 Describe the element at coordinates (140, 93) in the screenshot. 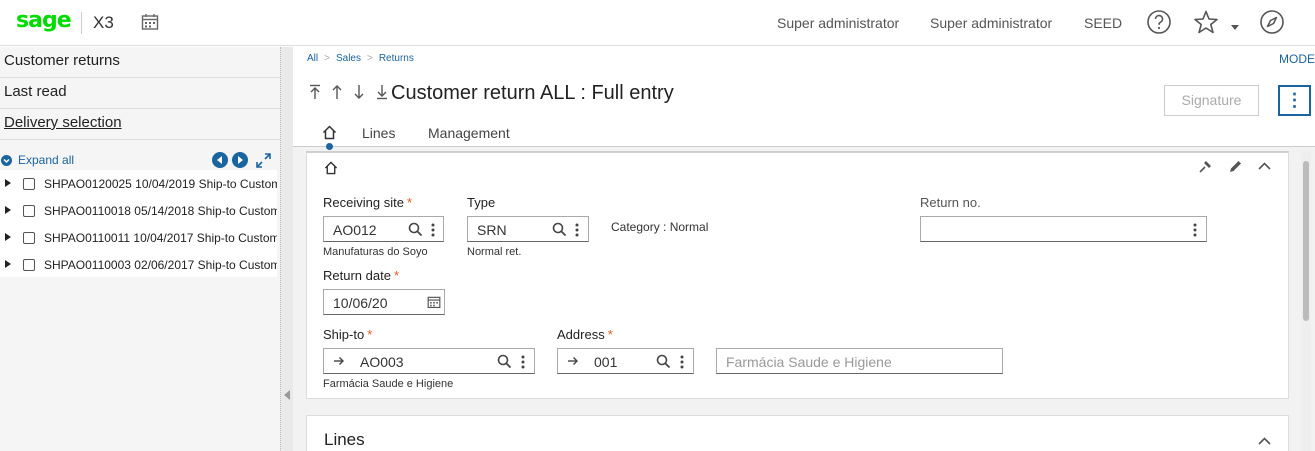

I see `left-panel-item-last-read: Last read` at that location.